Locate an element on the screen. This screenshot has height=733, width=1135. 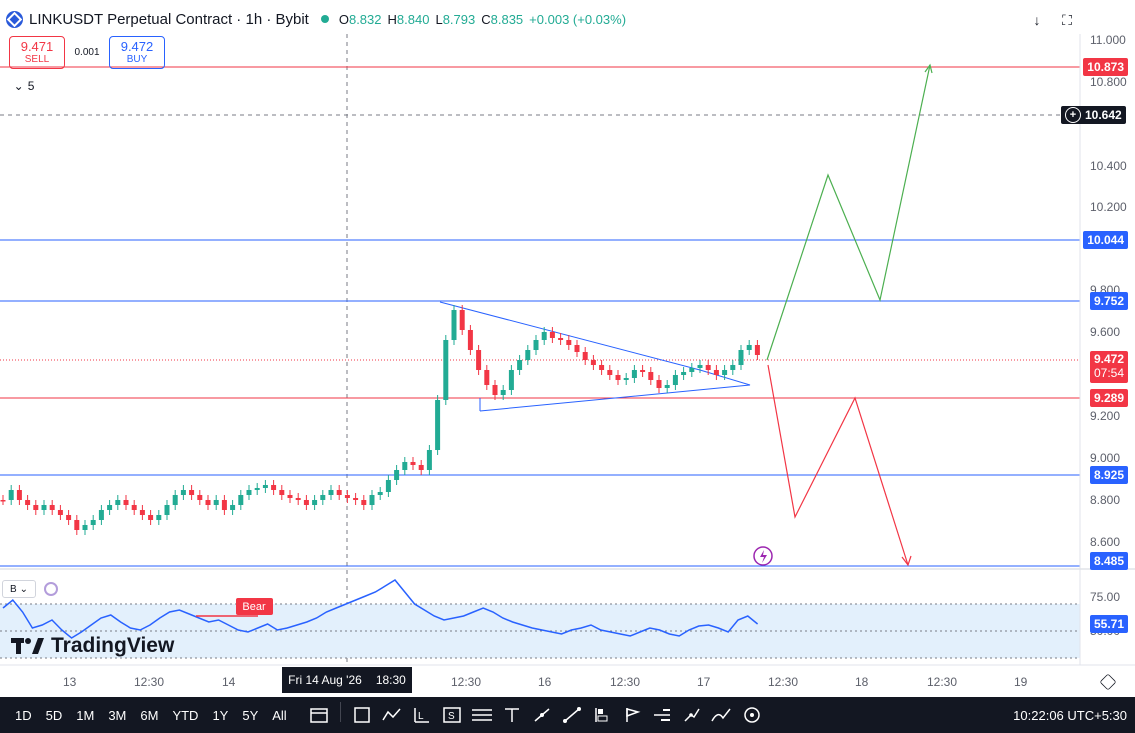
indicator-count: 5 is located at coordinates (31, 86).